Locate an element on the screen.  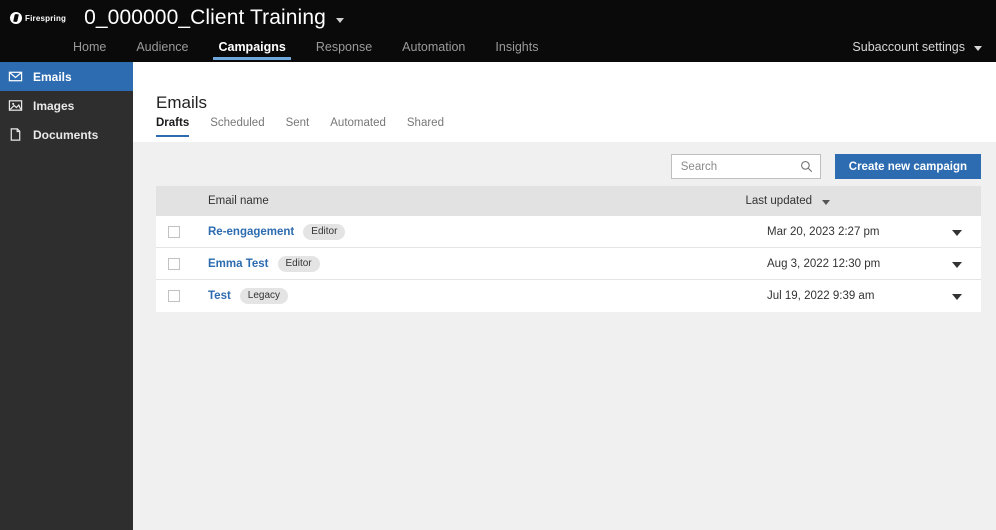
email-name-link: Test is located at coordinates (219, 296).